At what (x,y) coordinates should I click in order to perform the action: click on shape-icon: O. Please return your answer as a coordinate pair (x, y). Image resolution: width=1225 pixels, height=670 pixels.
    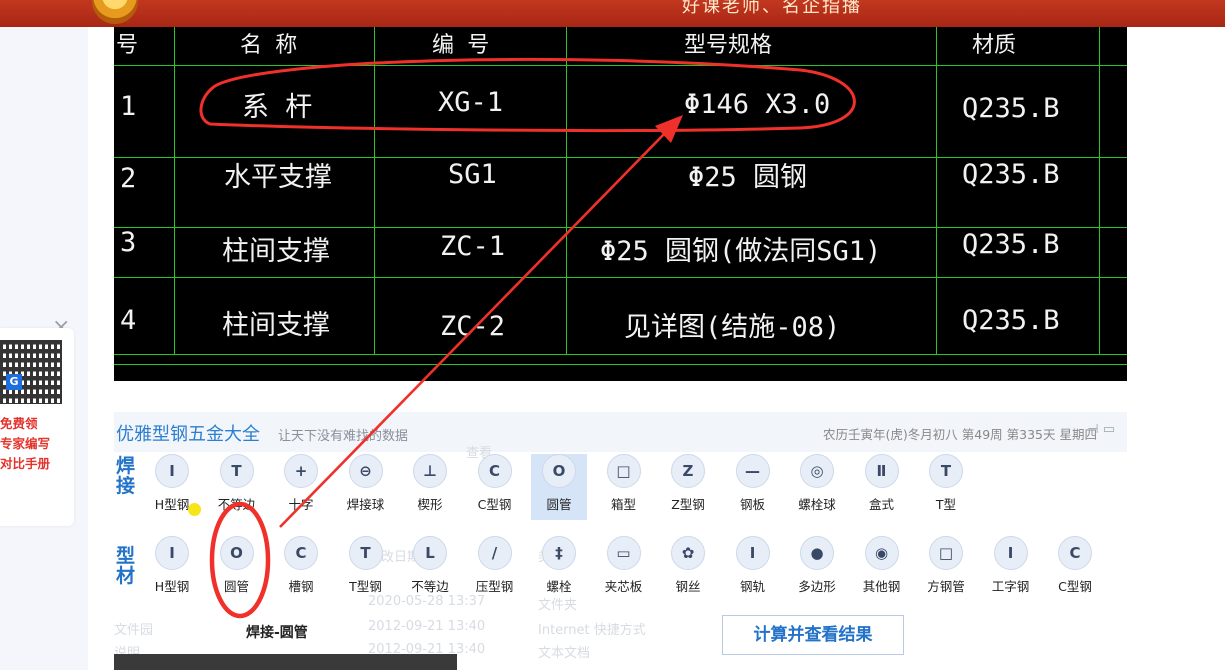
    Looking at the image, I should click on (236, 553).